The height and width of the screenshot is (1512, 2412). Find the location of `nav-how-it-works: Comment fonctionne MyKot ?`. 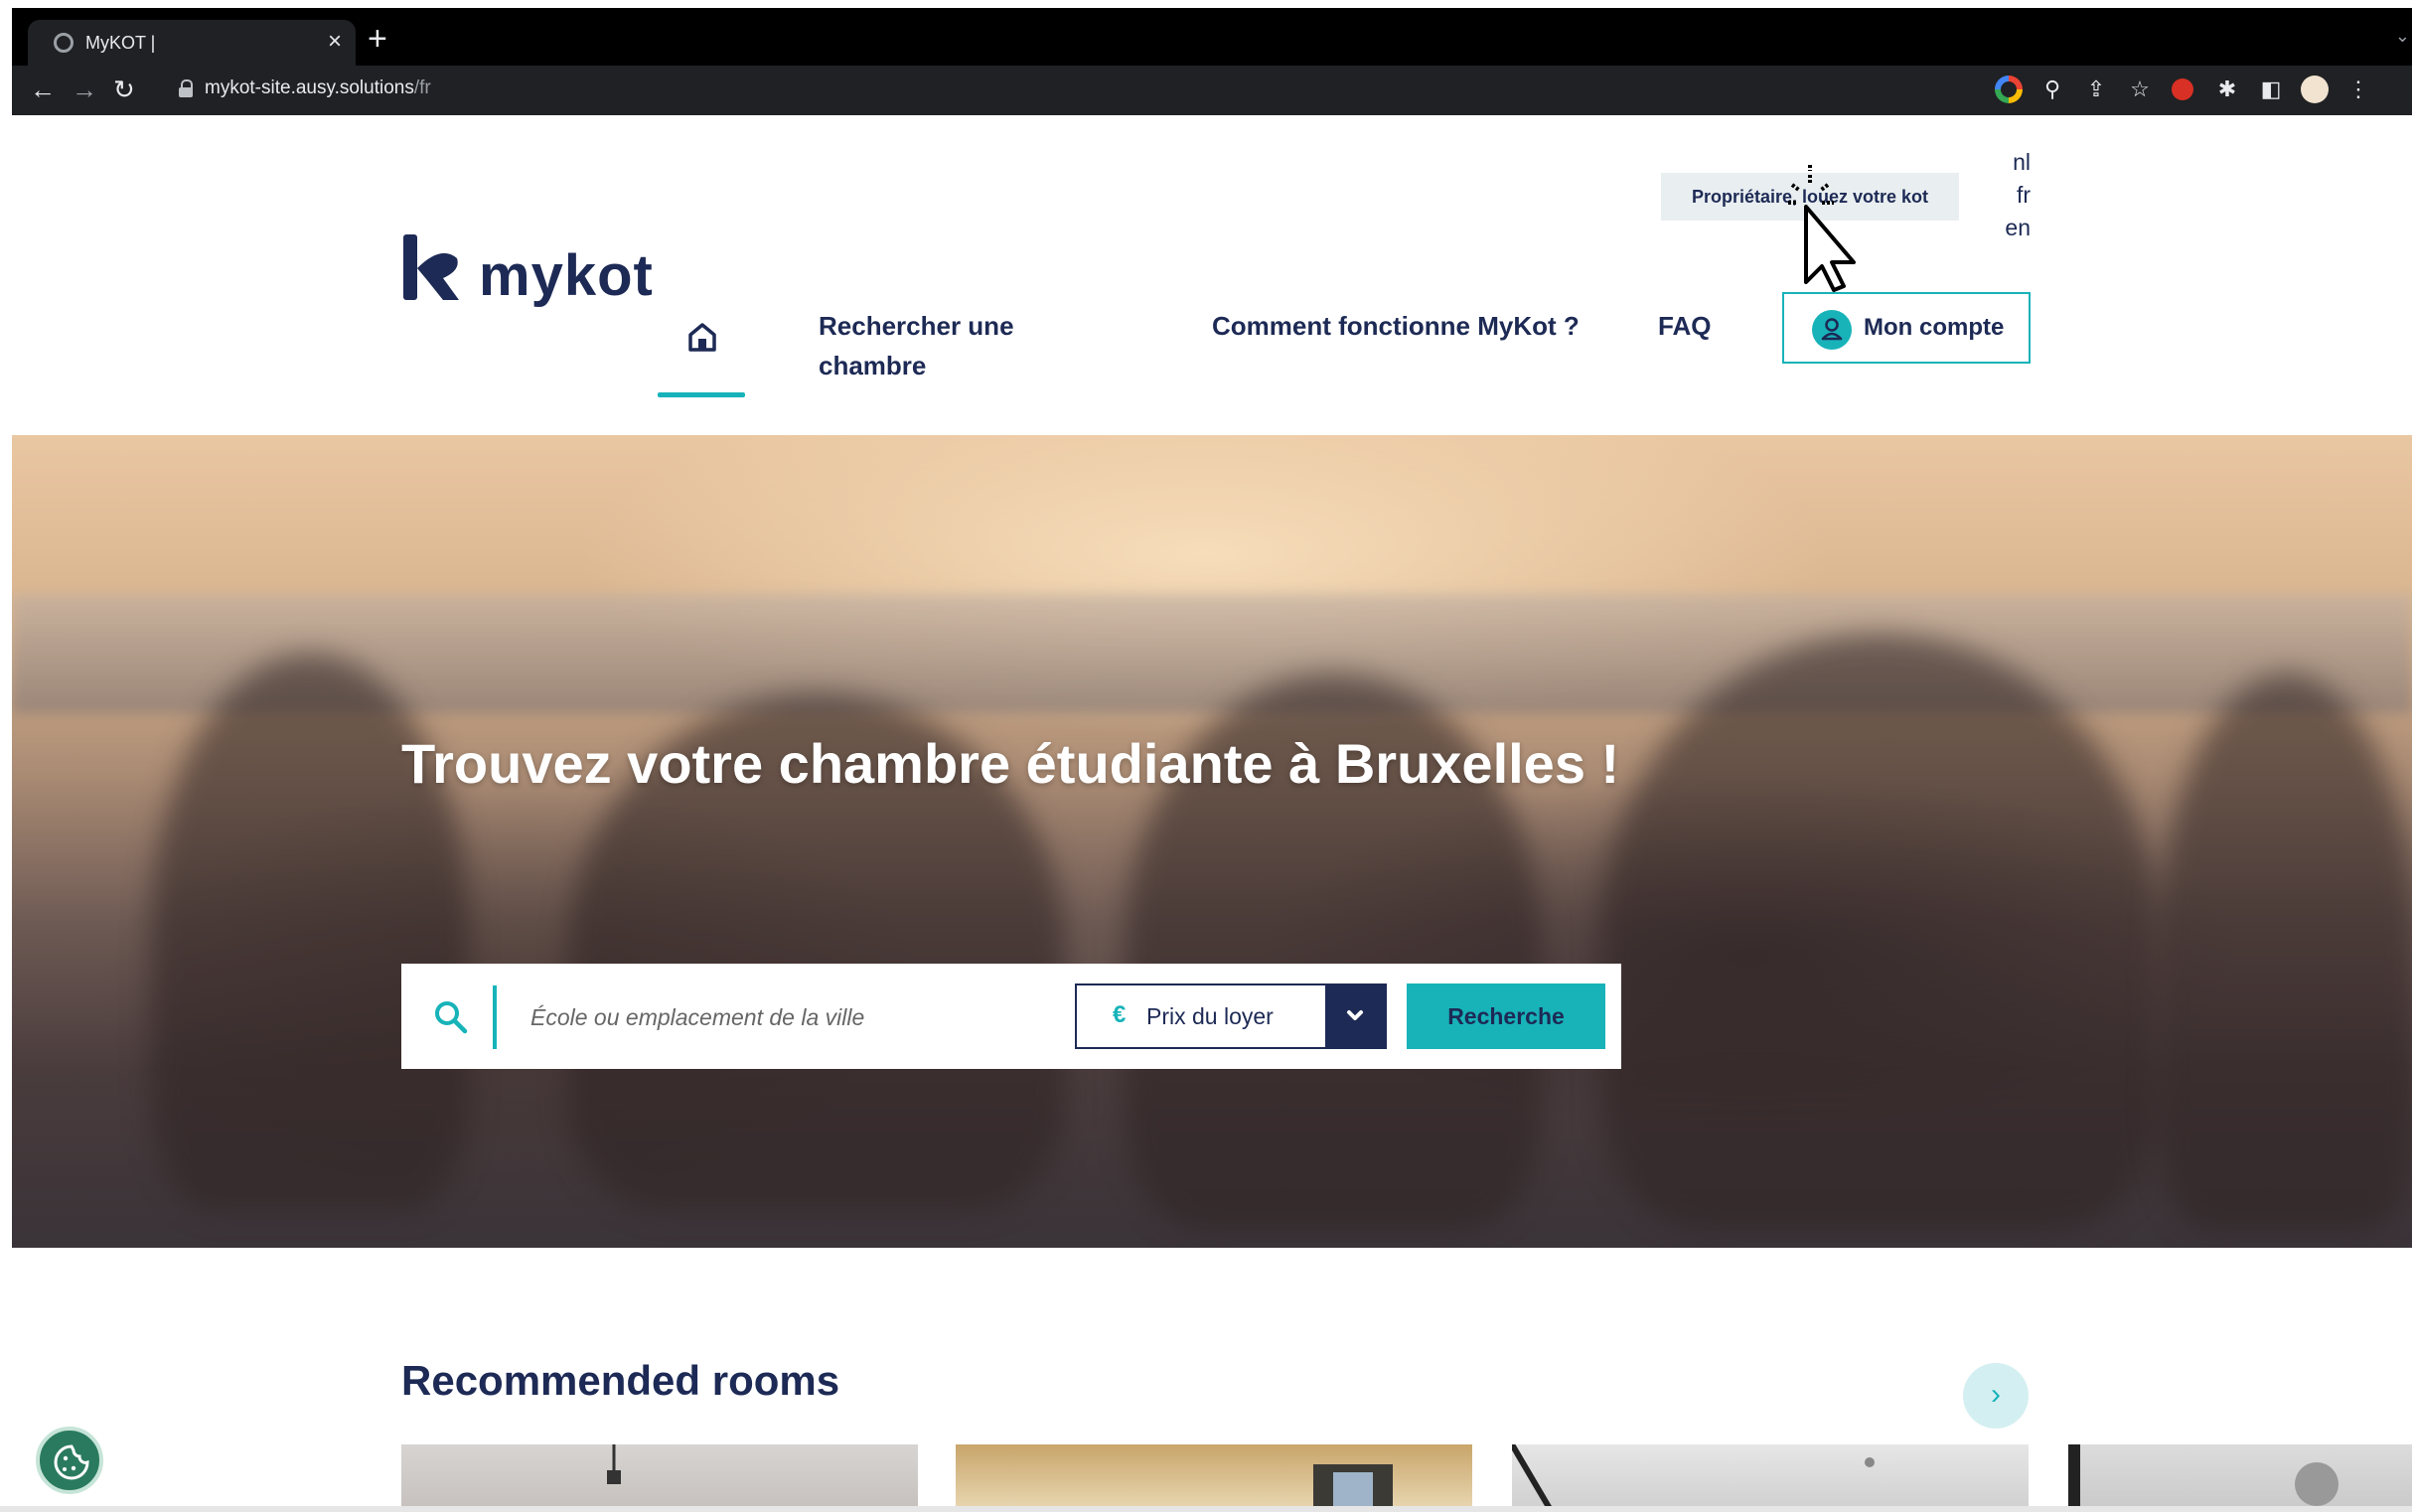

nav-how-it-works: Comment fonctionne MyKot ? is located at coordinates (1400, 326).